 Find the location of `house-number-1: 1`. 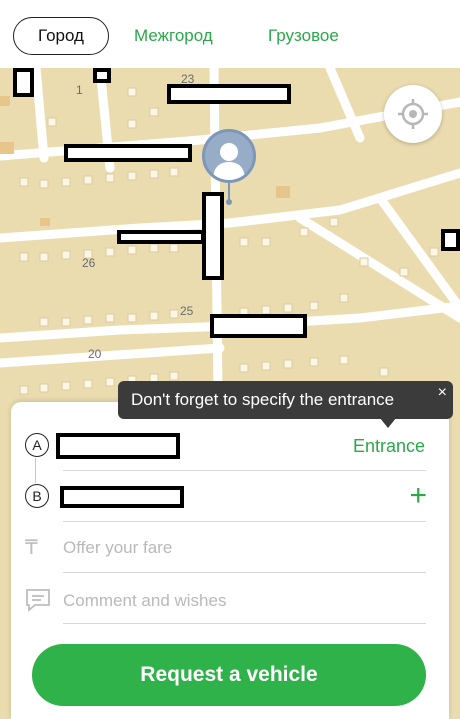

house-number-1: 1 is located at coordinates (79, 90).